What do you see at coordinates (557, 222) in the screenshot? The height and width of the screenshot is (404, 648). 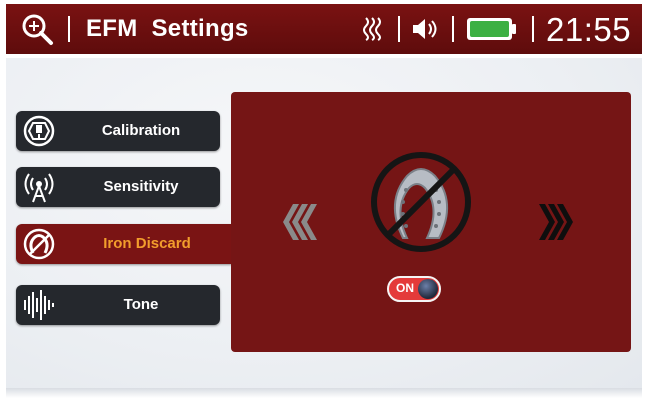 I see `chevron-right-icon` at bounding box center [557, 222].